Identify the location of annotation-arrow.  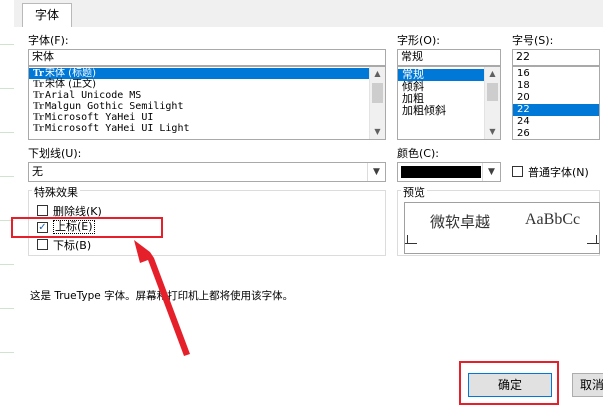
(162, 298).